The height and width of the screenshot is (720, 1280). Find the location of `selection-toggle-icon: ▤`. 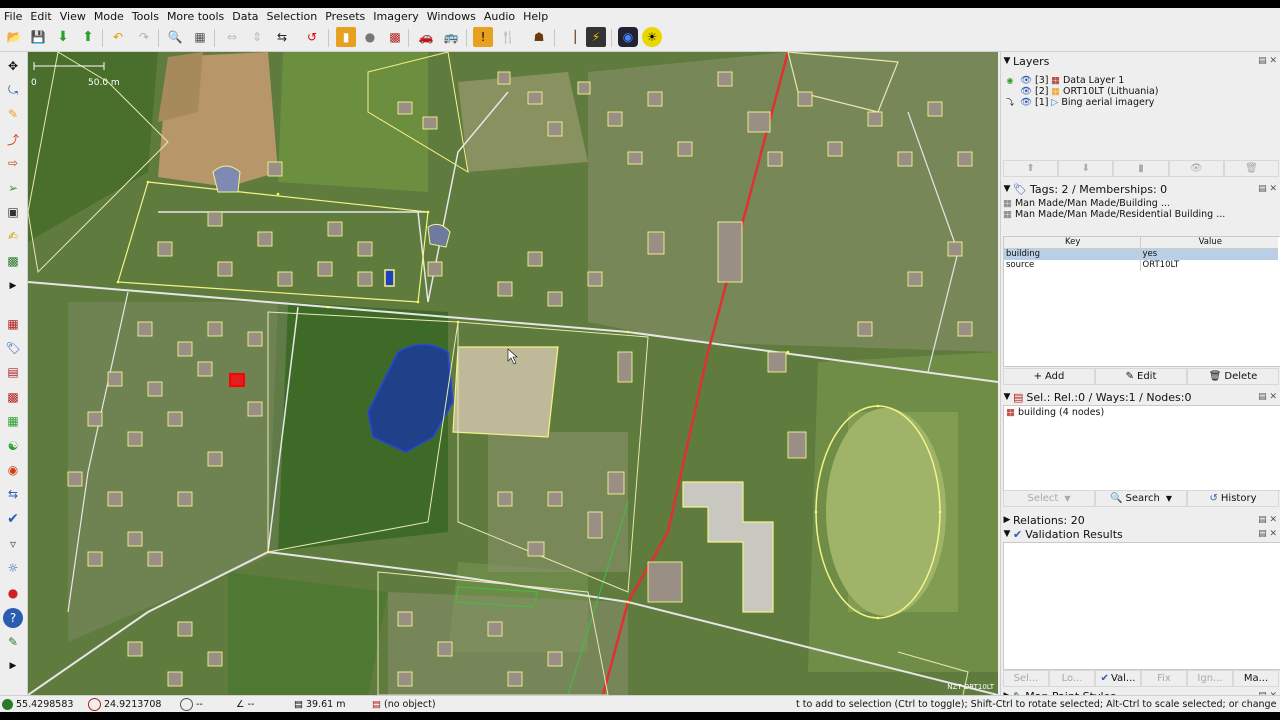

selection-toggle-icon: ▤ is located at coordinates (13, 372).